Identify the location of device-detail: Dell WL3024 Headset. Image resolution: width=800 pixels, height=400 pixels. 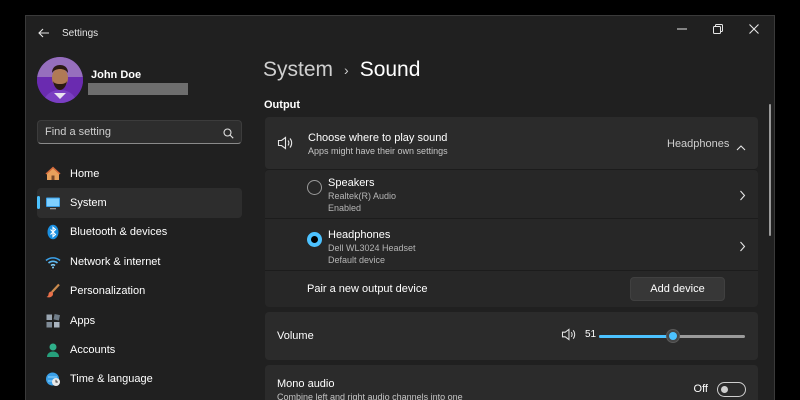
(372, 248).